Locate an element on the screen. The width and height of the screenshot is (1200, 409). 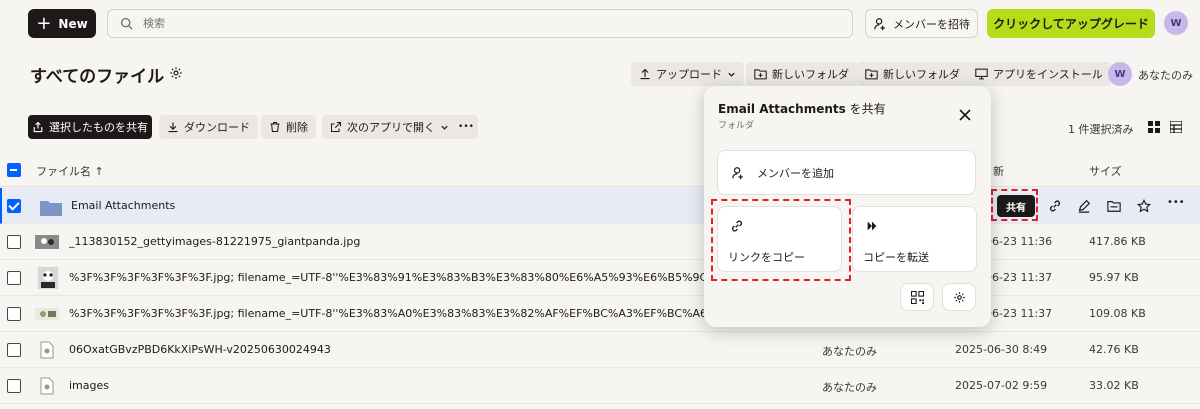
owner-avatar-initial: W is located at coordinates (1120, 74).